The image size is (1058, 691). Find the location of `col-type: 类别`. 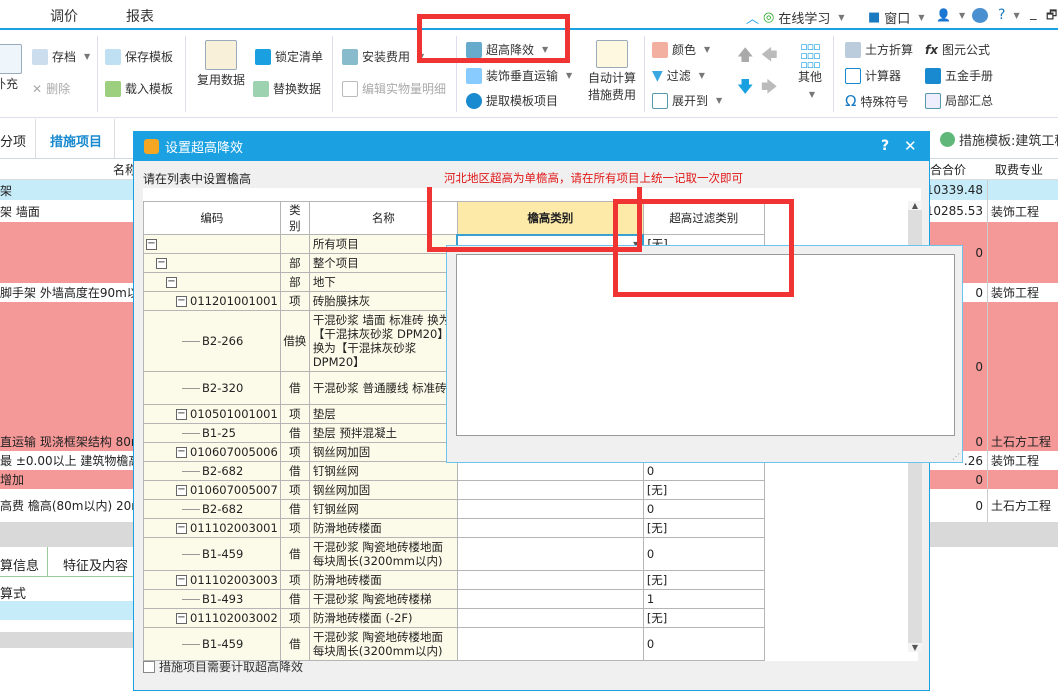

col-type: 类别 is located at coordinates (294, 218).